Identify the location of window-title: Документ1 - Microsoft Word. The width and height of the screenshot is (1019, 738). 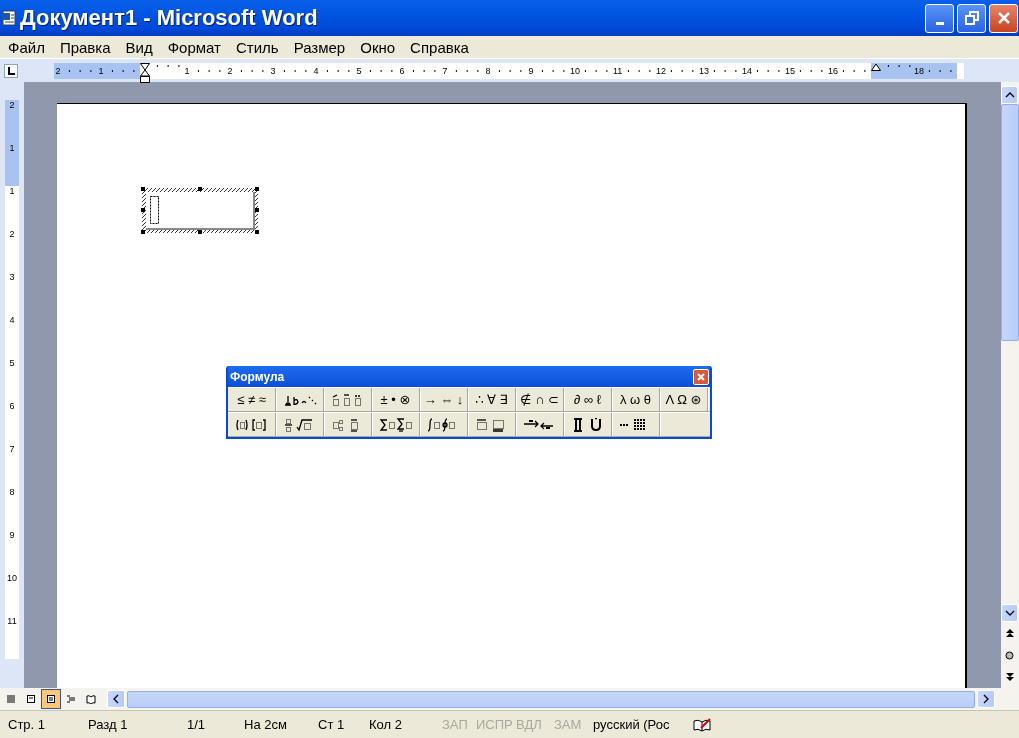
(169, 18).